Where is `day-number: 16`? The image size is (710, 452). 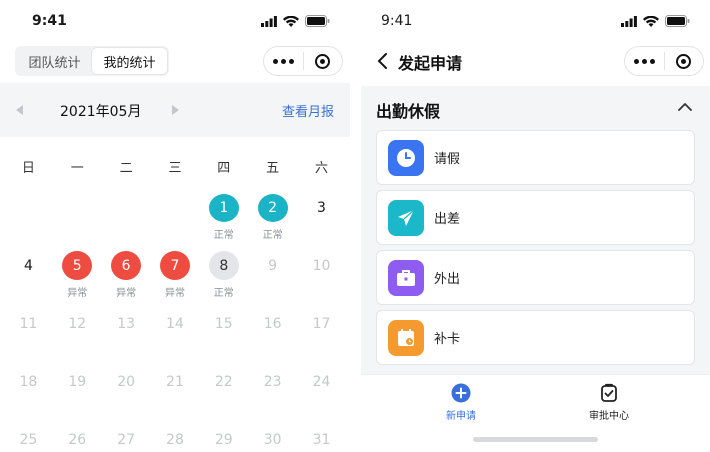
day-number: 16 is located at coordinates (272, 323).